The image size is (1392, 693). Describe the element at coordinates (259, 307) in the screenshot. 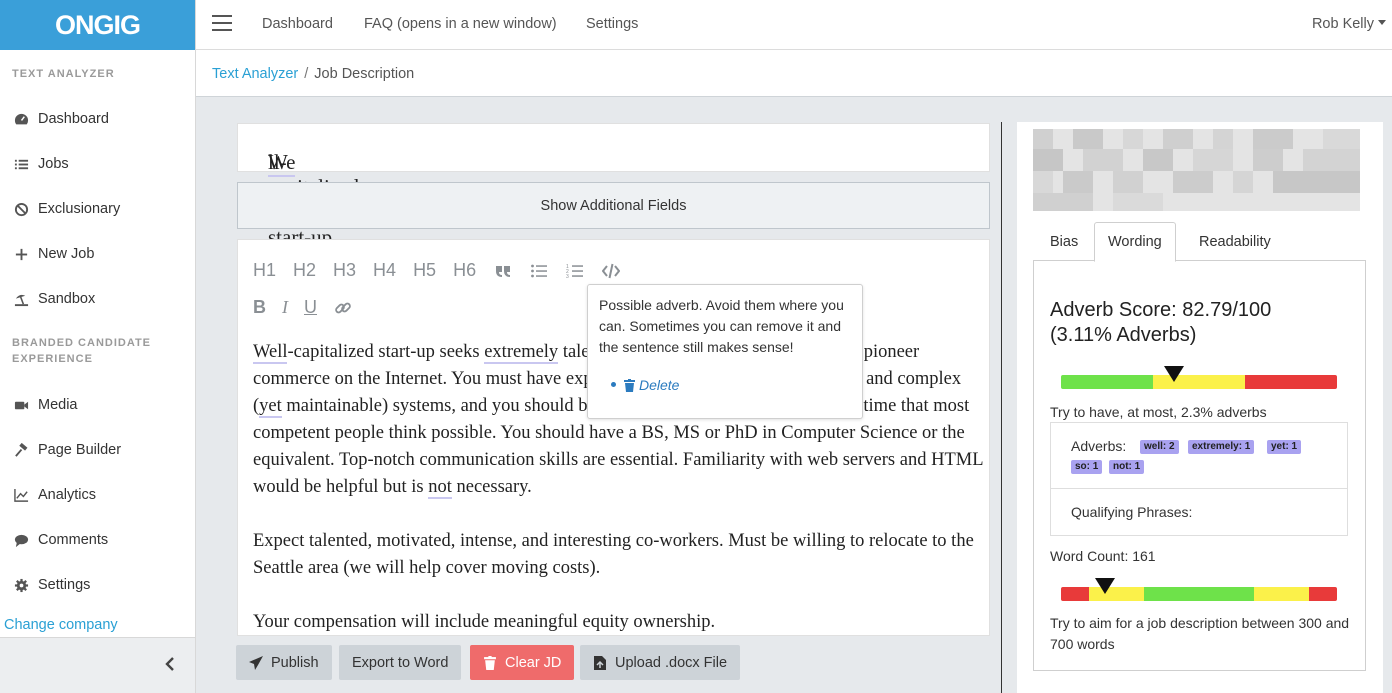

I see `bold-button: B` at that location.